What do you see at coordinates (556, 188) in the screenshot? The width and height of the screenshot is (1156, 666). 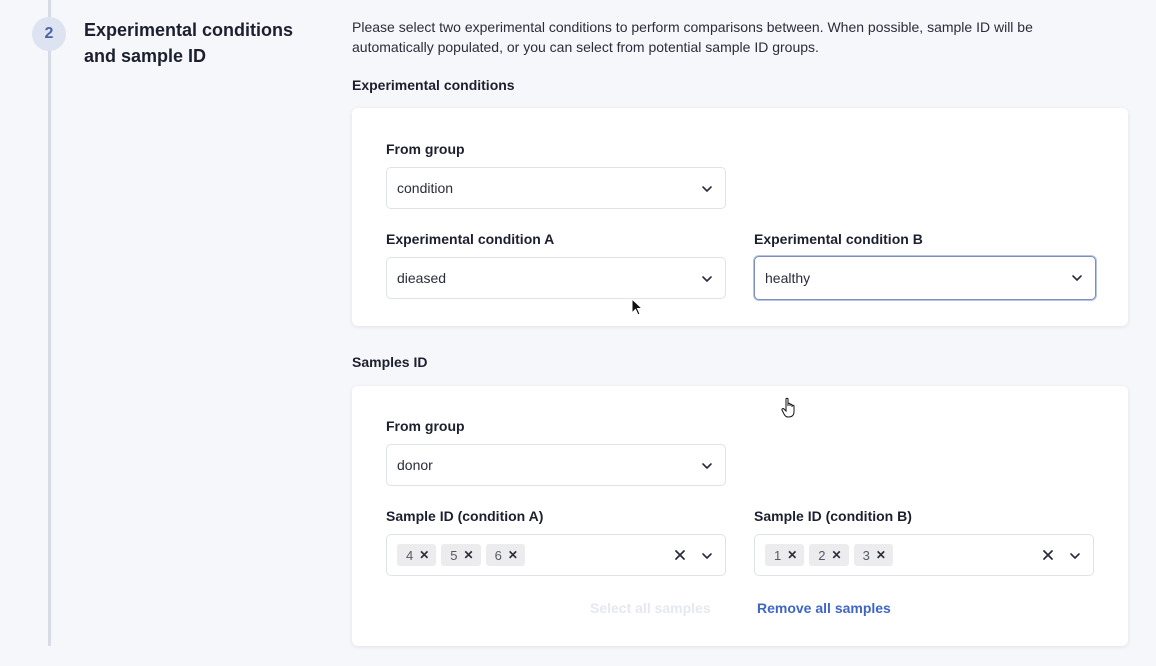 I see `condition-from-group-select: condition` at bounding box center [556, 188].